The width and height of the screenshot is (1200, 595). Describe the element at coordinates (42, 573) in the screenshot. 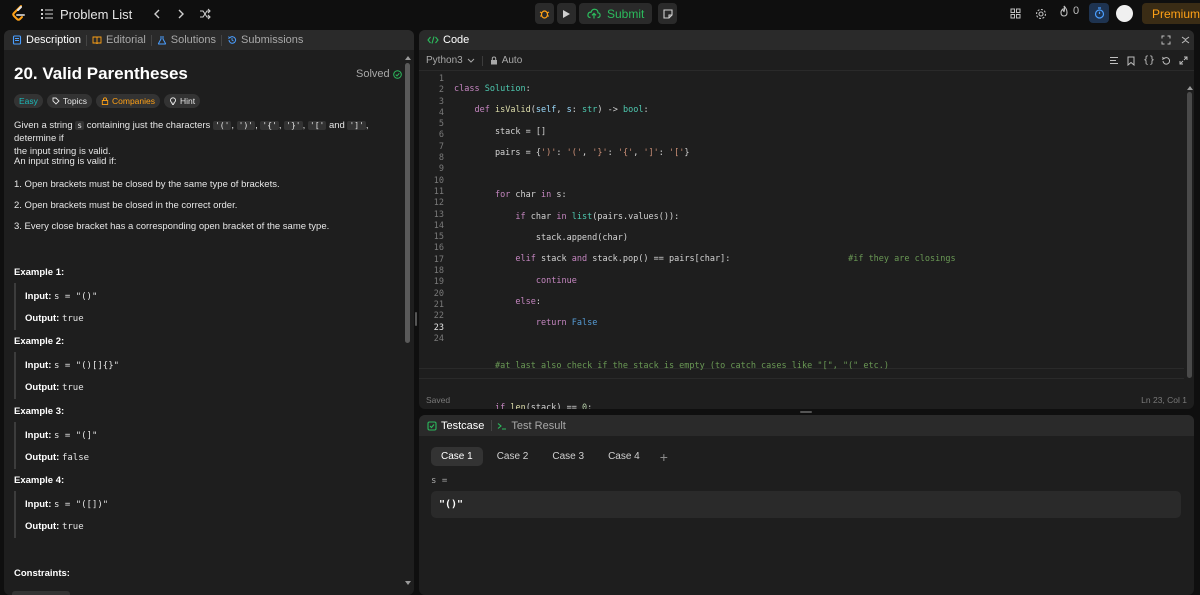

I see `constraints-heading: Constraints:` at that location.